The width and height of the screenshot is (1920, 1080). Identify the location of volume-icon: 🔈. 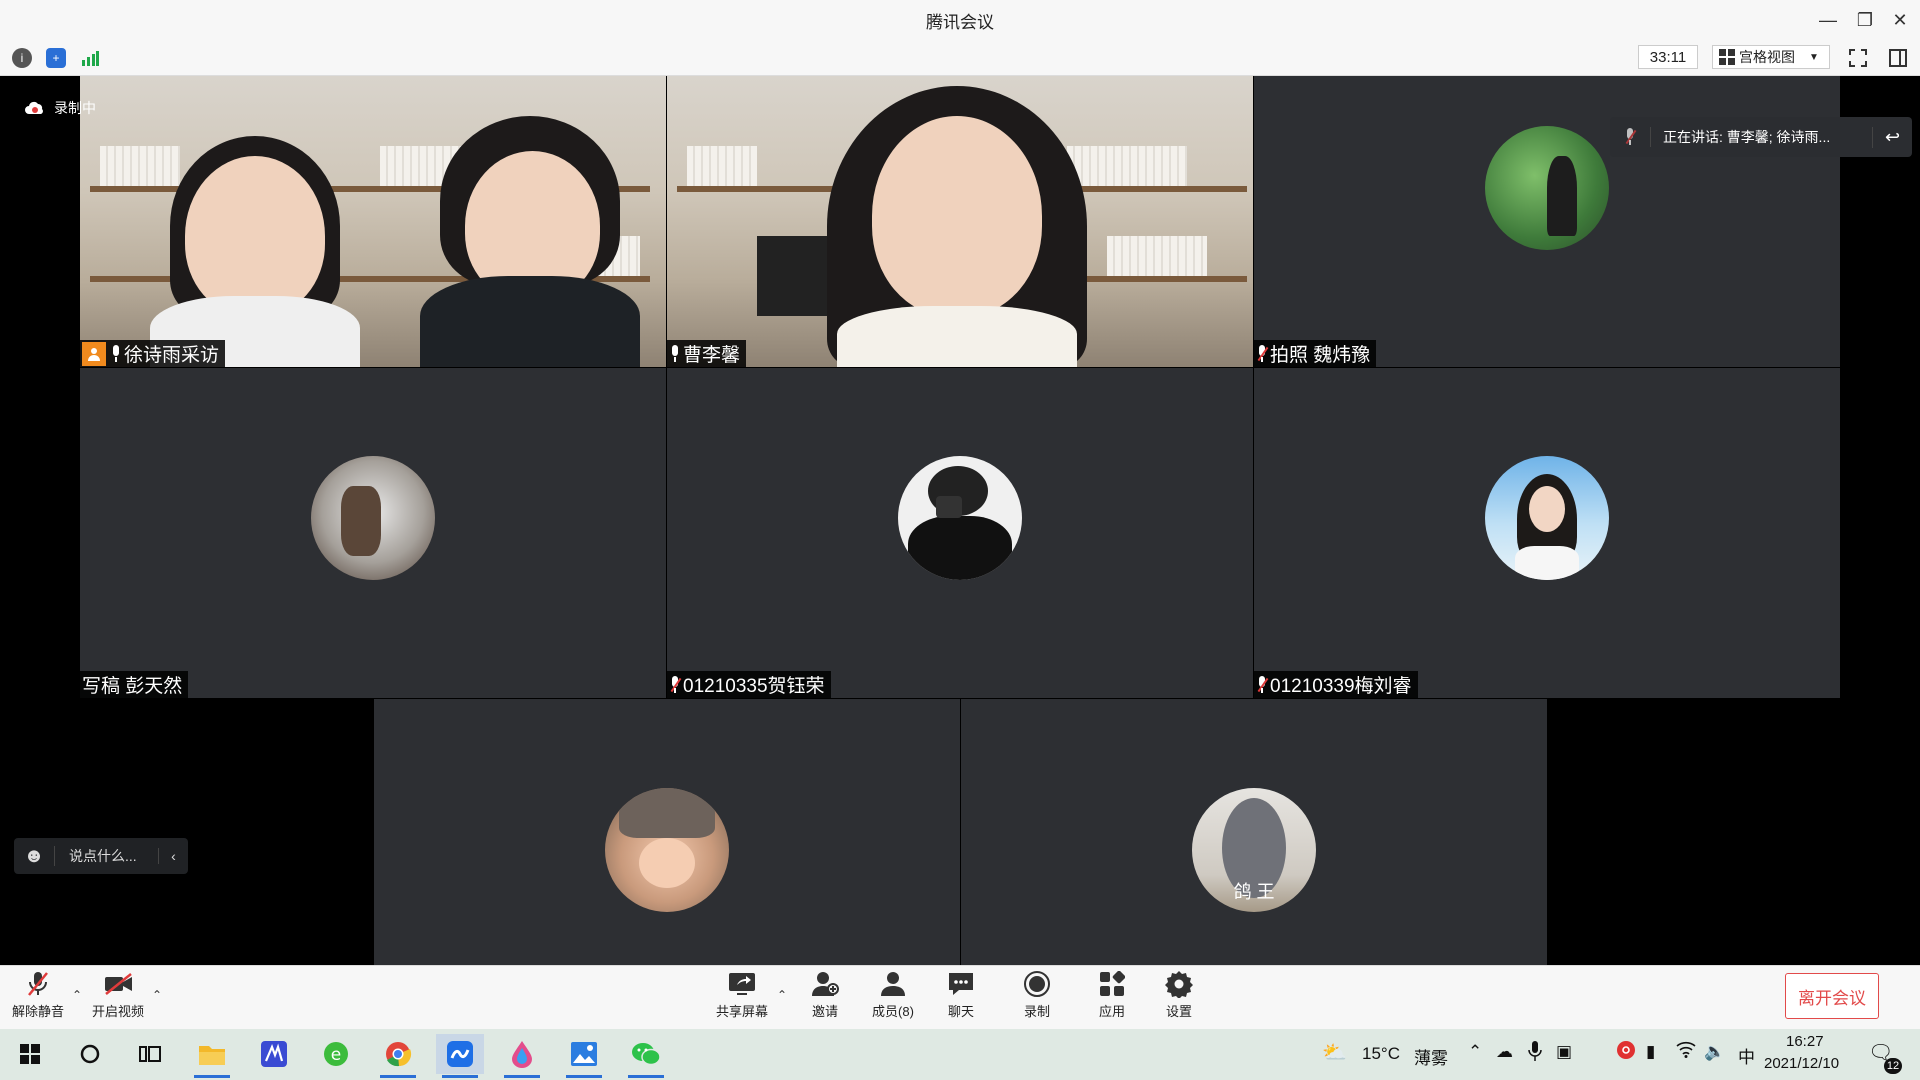
(1714, 1052).